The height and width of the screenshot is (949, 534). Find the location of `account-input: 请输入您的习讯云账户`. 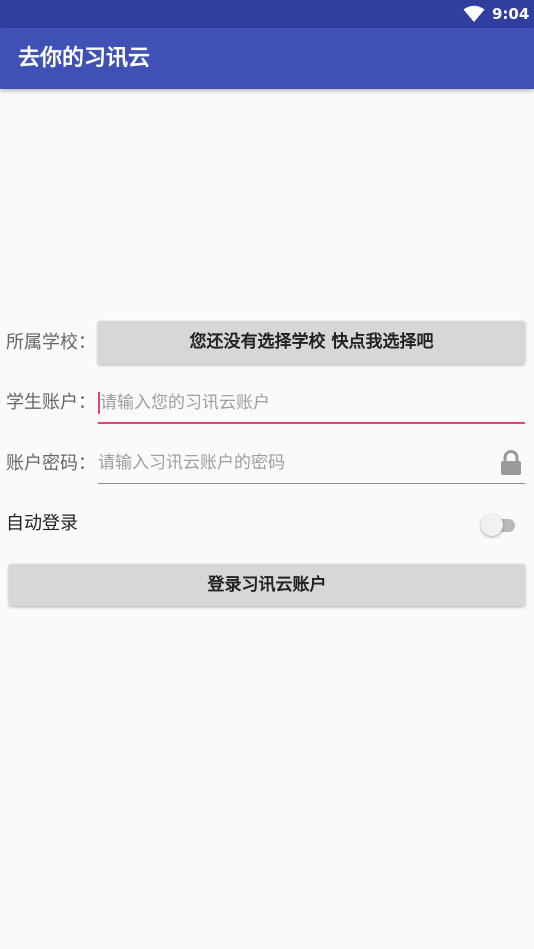

account-input: 请输入您的习讯云账户 is located at coordinates (311, 403).